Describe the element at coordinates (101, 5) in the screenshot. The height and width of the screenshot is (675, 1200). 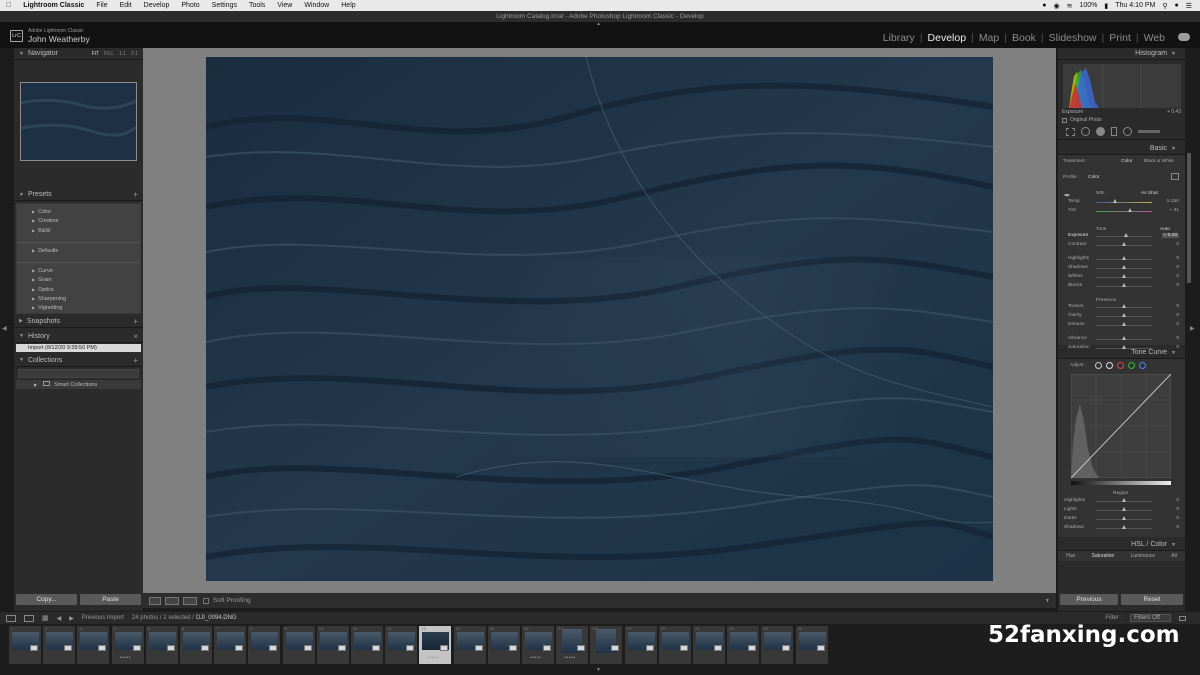
I see `menu-file: File` at that location.